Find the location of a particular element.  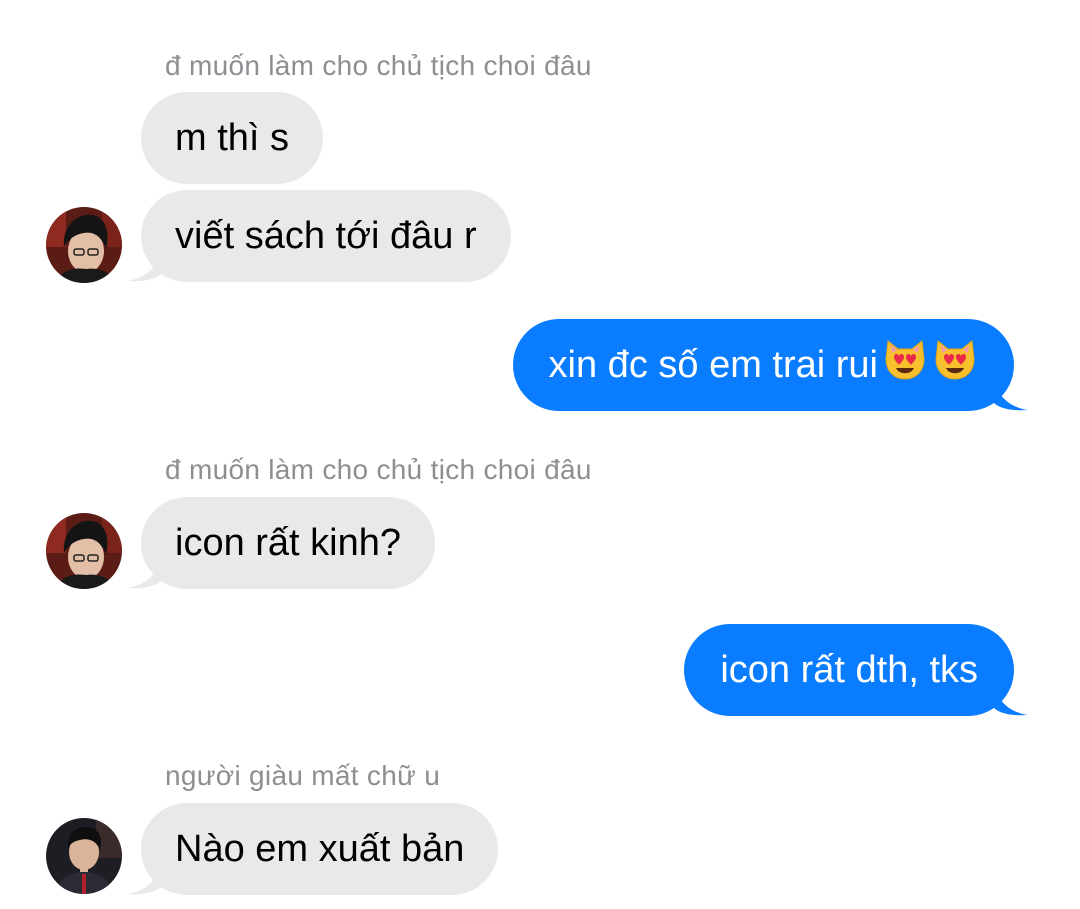

message-text: xin đc số em trai rui is located at coordinates (713, 365).